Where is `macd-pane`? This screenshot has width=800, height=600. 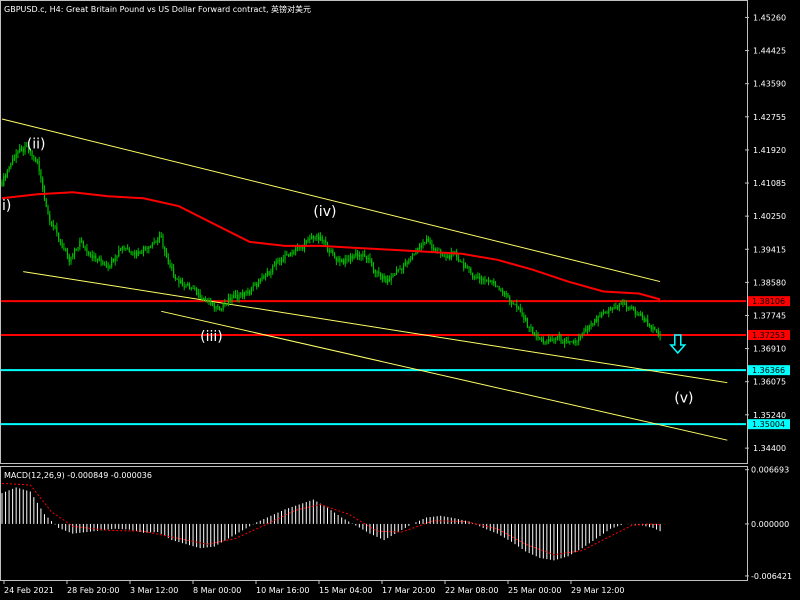
macd-pane is located at coordinates (331, 521).